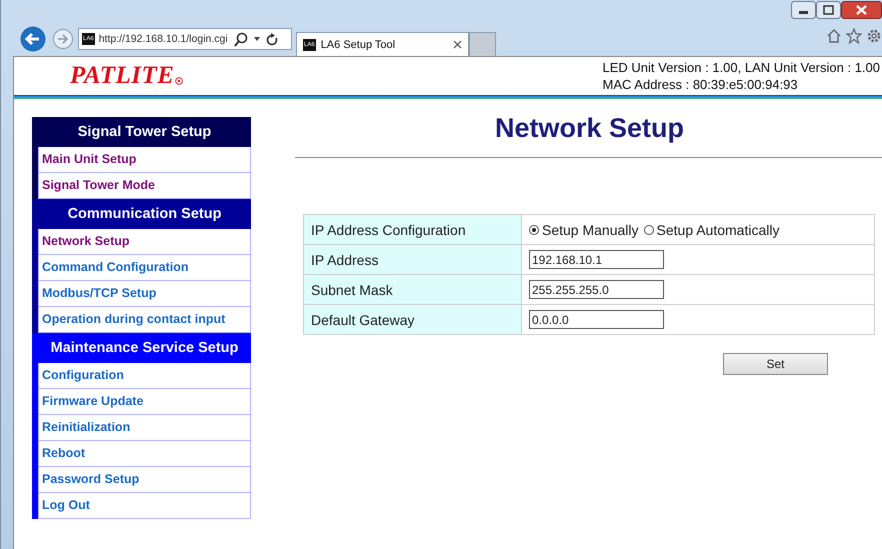  I want to click on sidebar-link: Command Configuration, so click(144, 268).